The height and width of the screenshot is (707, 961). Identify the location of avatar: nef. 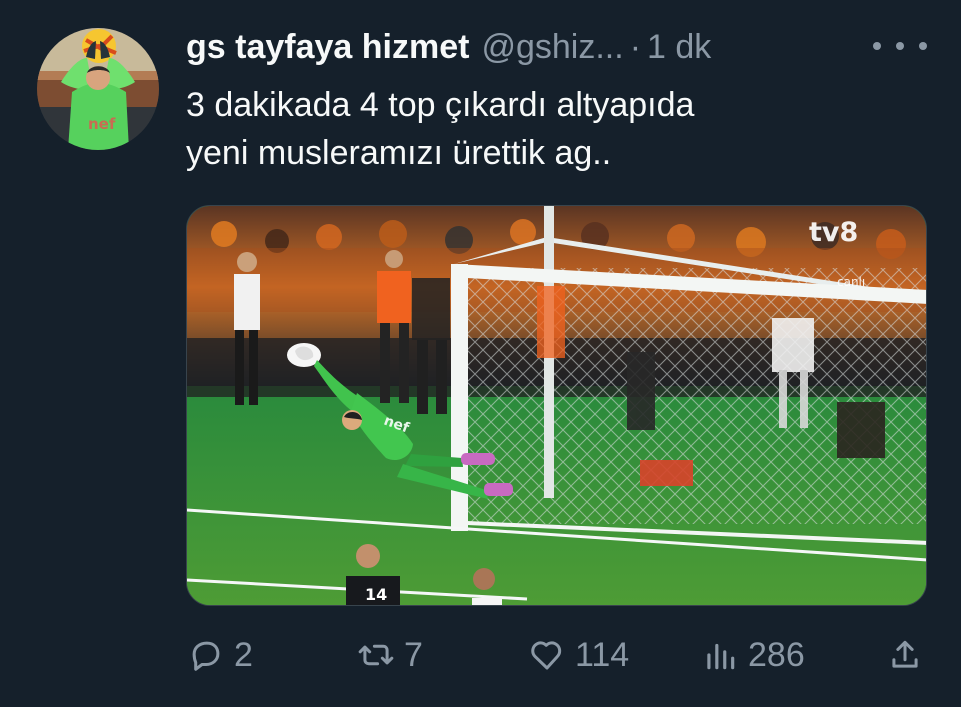
(98, 89).